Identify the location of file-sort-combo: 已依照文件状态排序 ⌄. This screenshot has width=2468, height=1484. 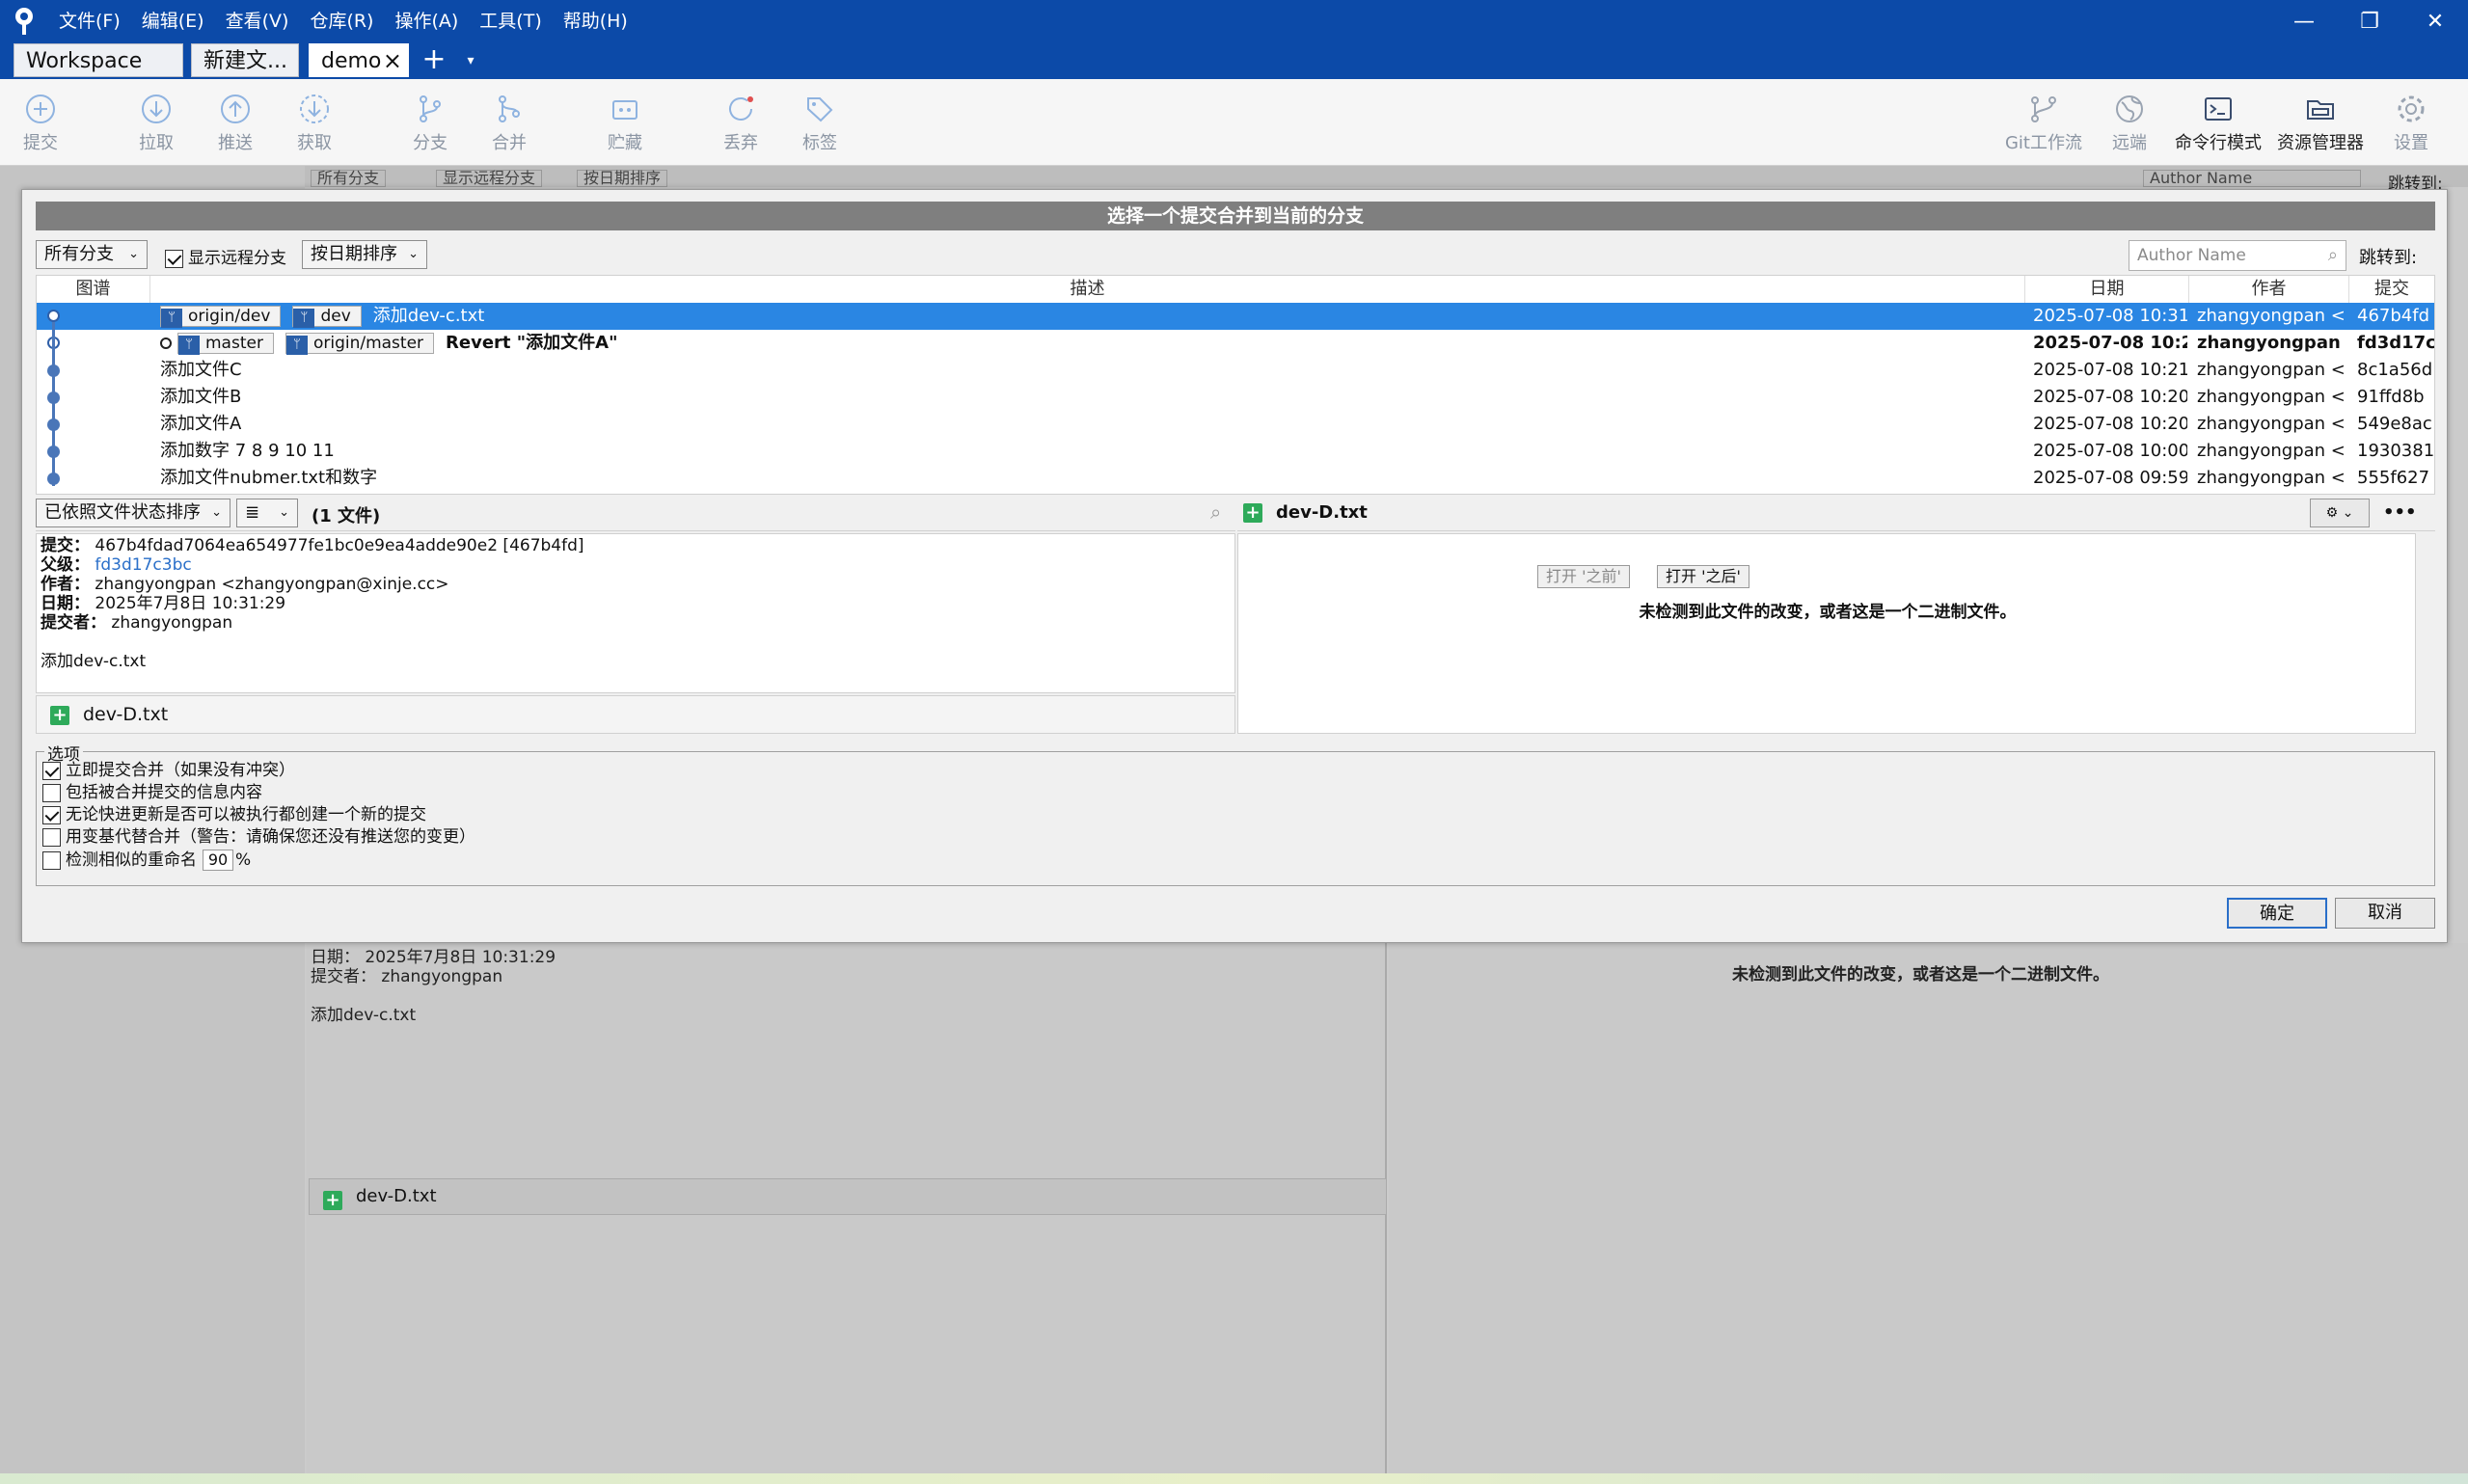
(133, 513).